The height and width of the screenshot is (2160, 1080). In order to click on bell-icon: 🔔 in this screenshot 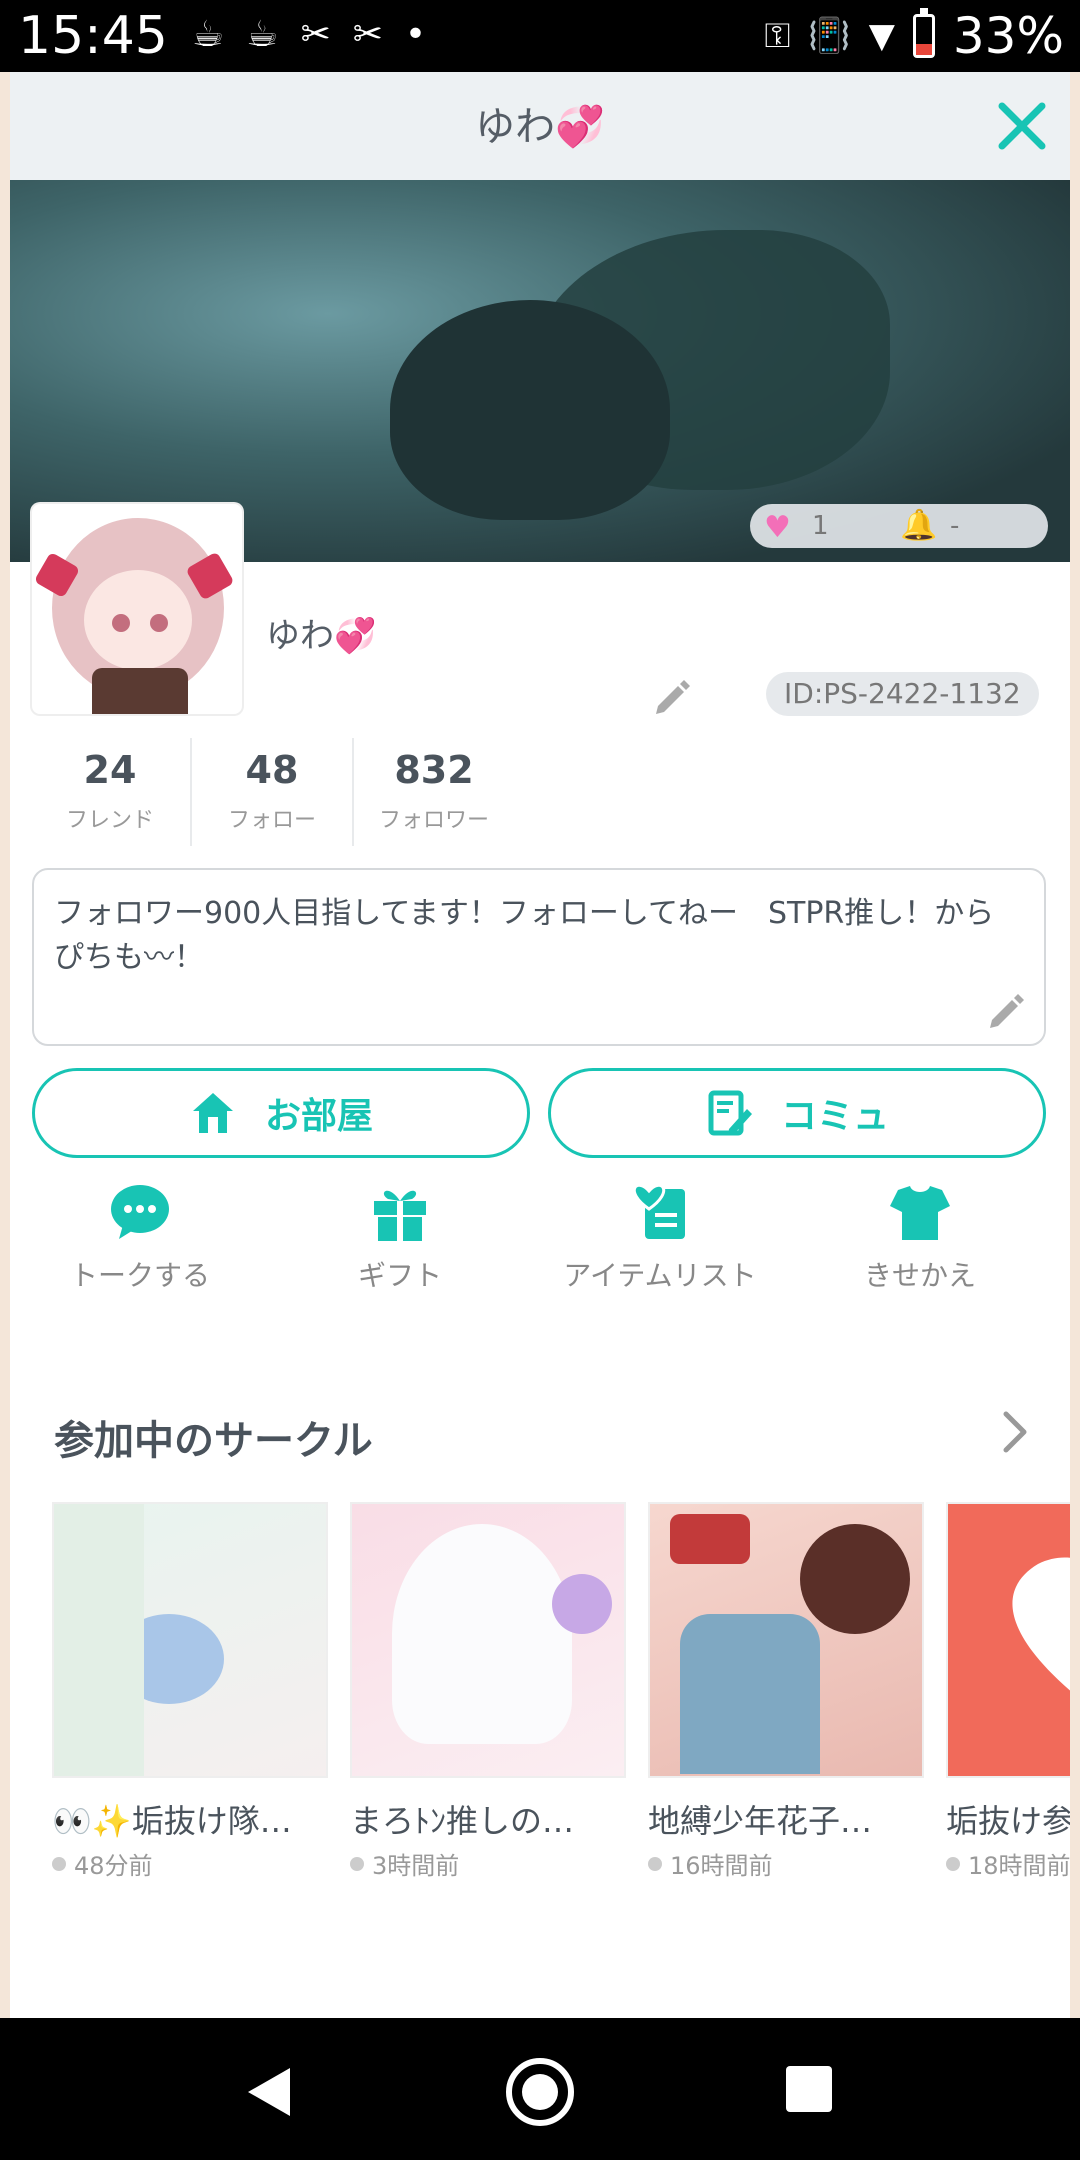, I will do `click(919, 525)`.